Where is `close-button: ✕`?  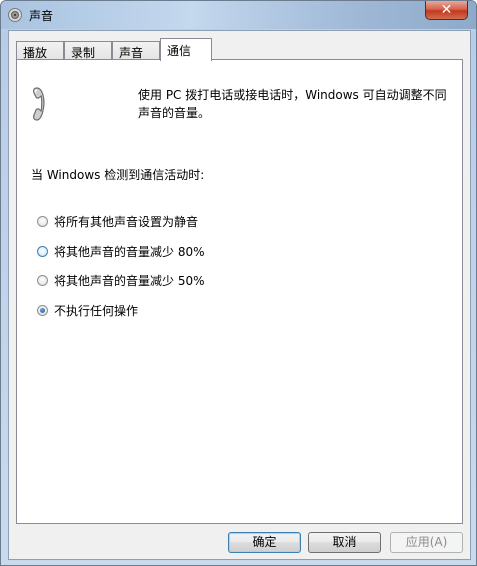 close-button: ✕ is located at coordinates (446, 10).